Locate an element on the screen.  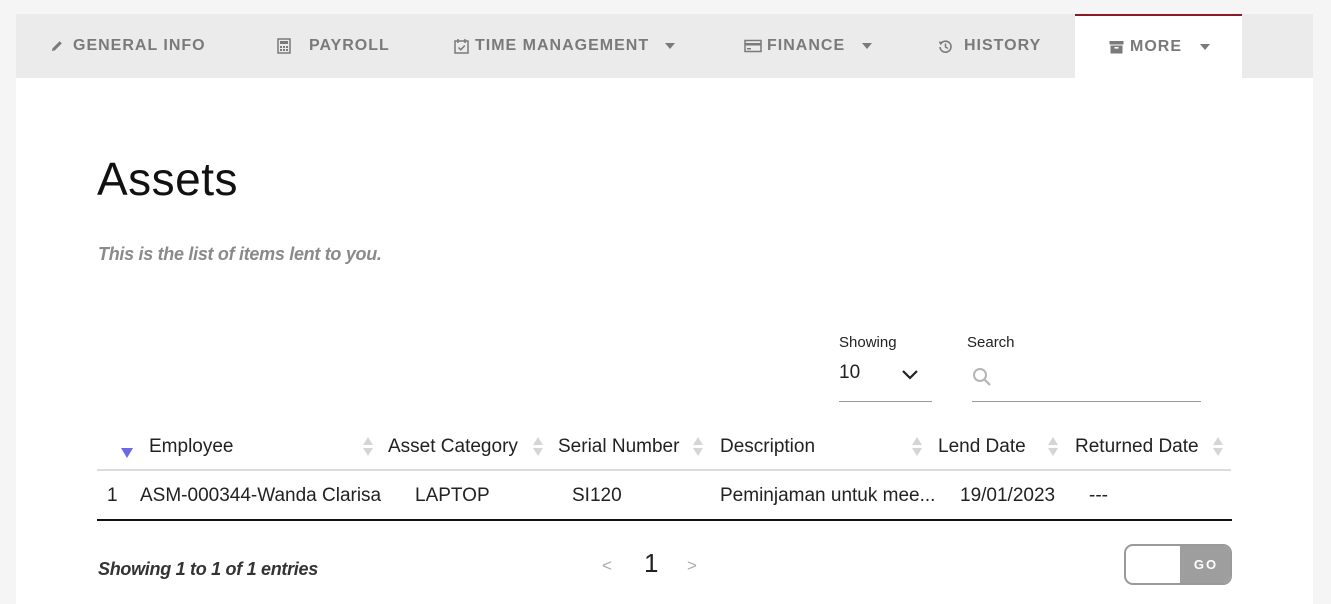
cell-returned-date: --- is located at coordinates (1098, 495).